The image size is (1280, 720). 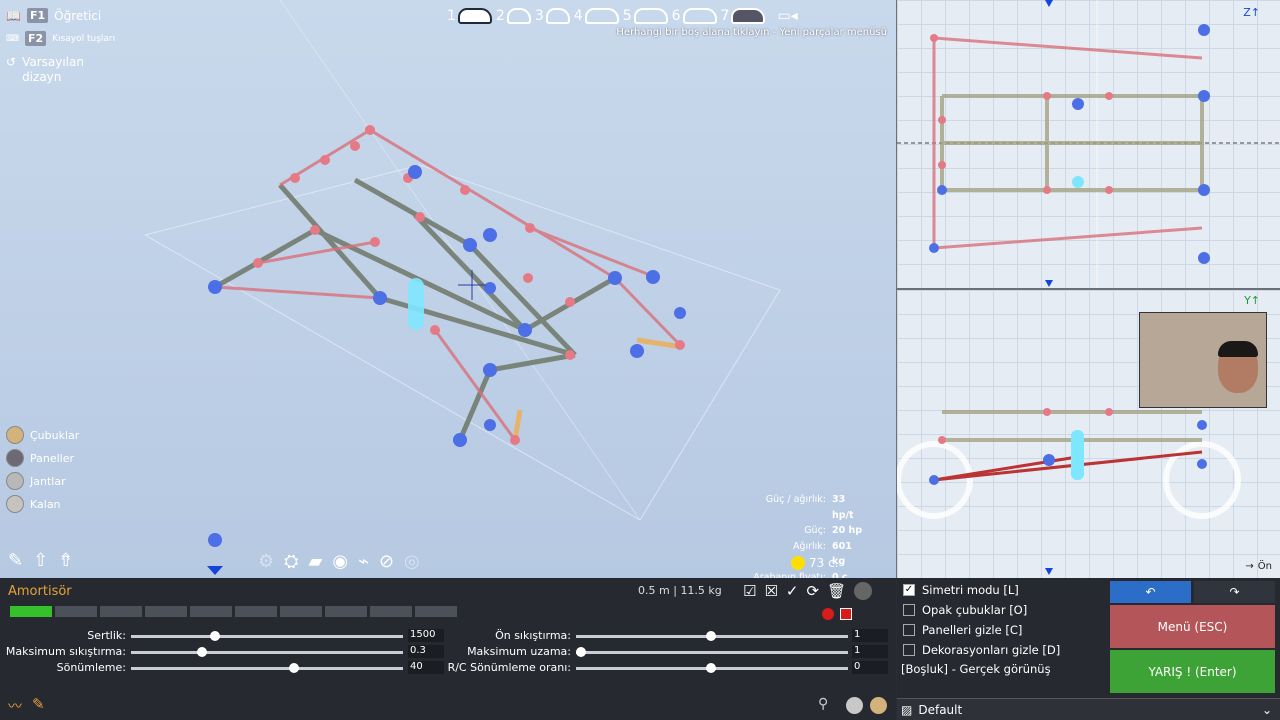 I want to click on legend-rods: Çubuklar, so click(x=42, y=435).